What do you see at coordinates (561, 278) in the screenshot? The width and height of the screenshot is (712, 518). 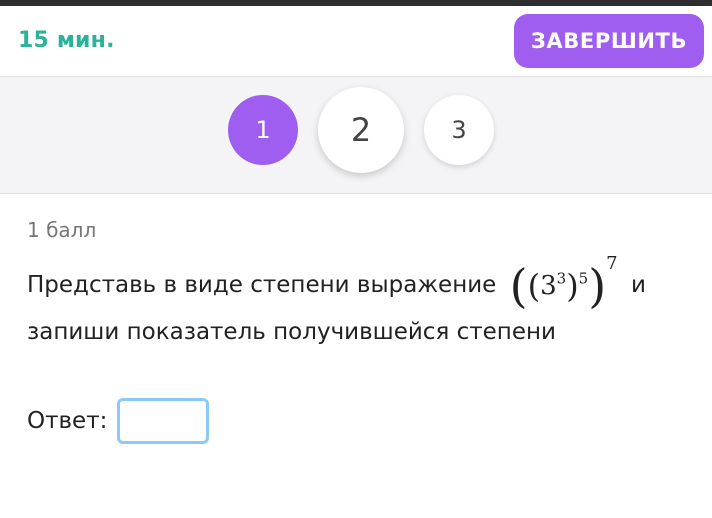 I see `expression-exp-inner: 3` at bounding box center [561, 278].